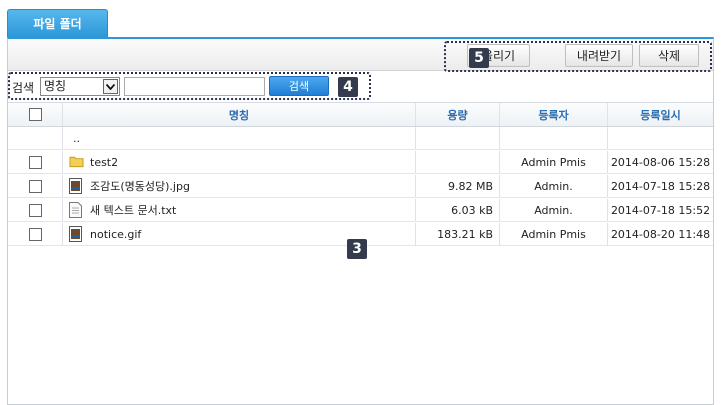  I want to click on row-size-cell: 9.82 MB, so click(458, 186).